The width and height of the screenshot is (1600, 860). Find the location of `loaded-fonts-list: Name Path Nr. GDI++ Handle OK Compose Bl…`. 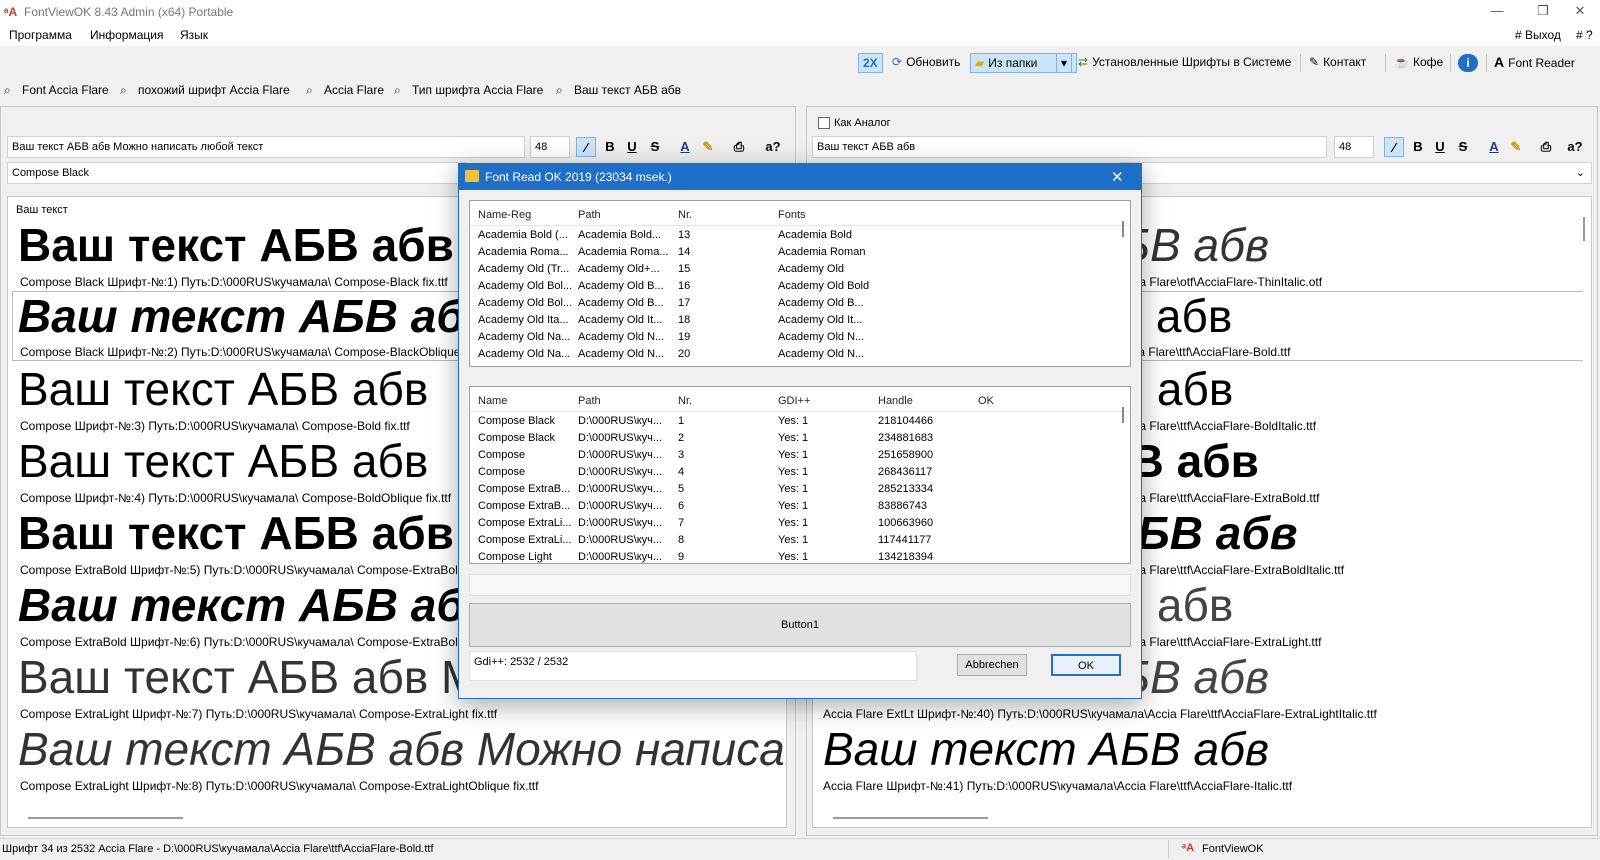

loaded-fonts-list: Name Path Nr. GDI++ Handle OK Compose Bl… is located at coordinates (800, 475).